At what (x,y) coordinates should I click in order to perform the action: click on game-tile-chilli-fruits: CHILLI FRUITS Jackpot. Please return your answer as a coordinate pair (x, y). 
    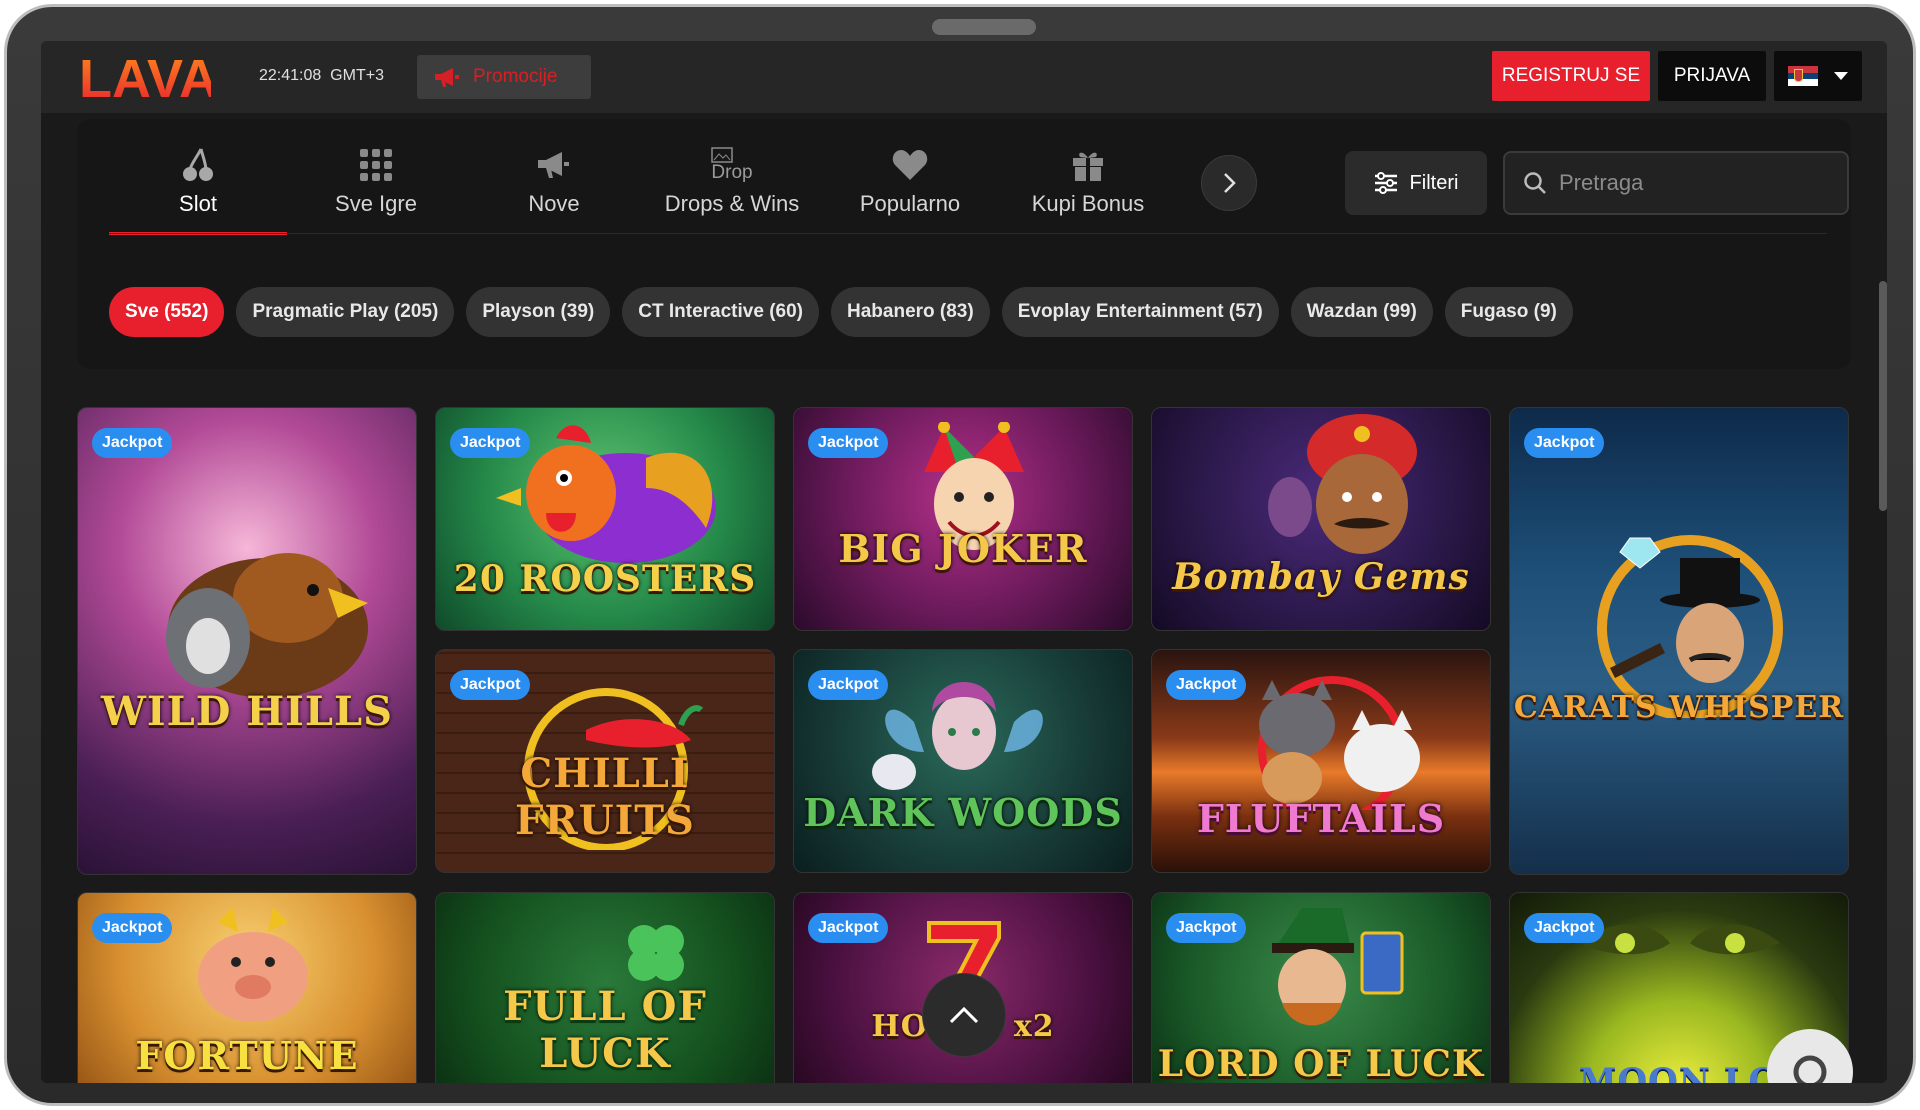
    Looking at the image, I should click on (605, 761).